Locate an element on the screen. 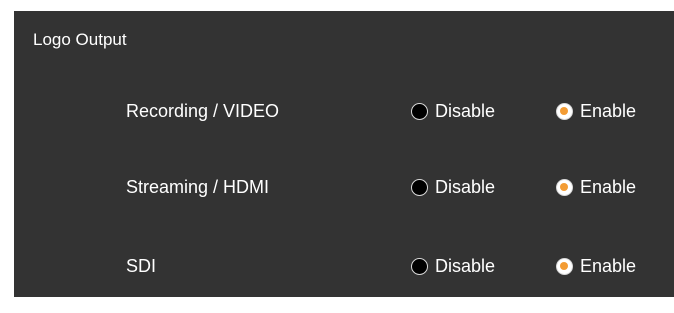 The width and height of the screenshot is (674, 313). sdi-disable-option: Disable is located at coordinates (453, 266).